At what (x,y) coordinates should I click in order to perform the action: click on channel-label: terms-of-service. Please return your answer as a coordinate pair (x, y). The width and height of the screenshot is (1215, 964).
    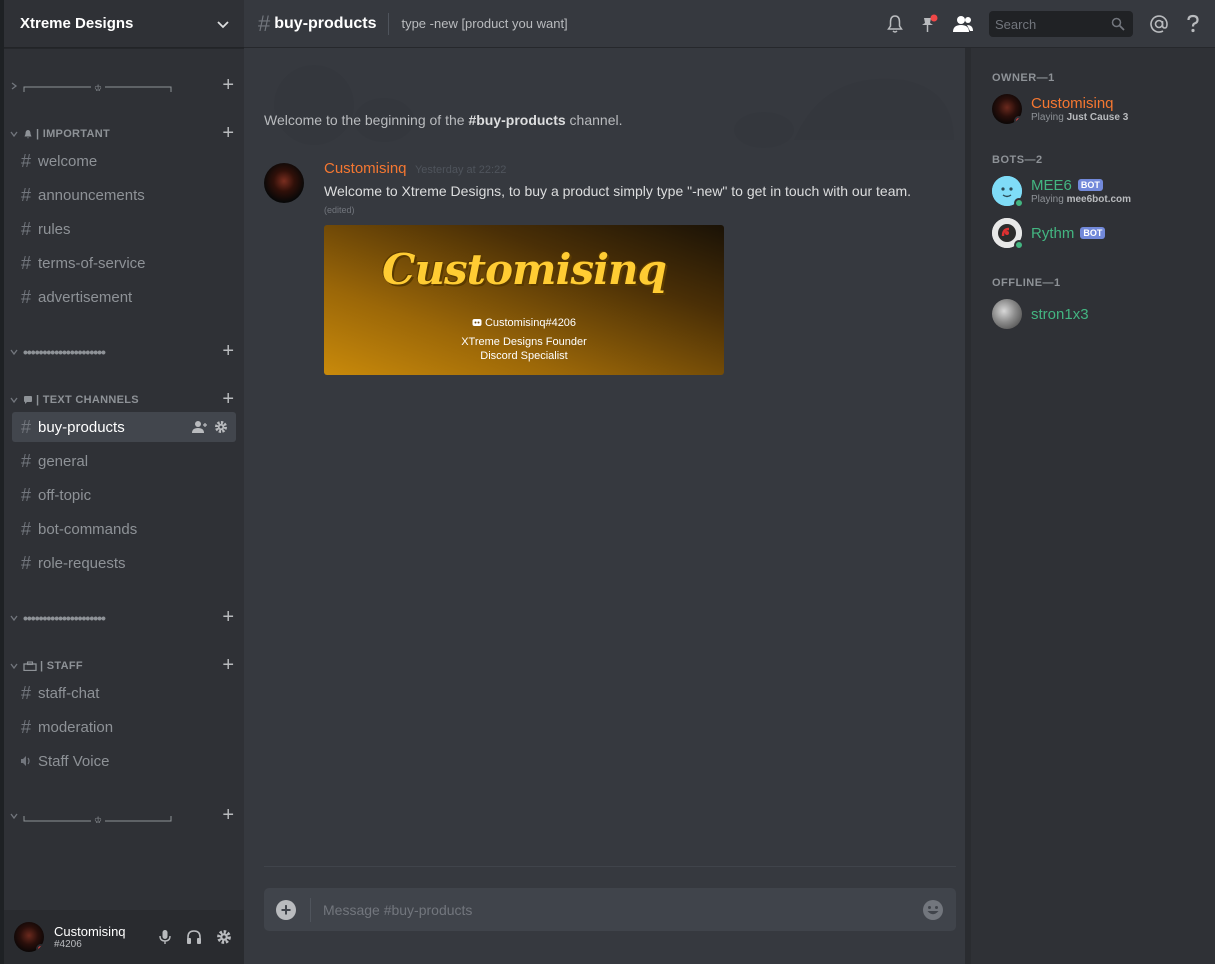
    Looking at the image, I should click on (92, 263).